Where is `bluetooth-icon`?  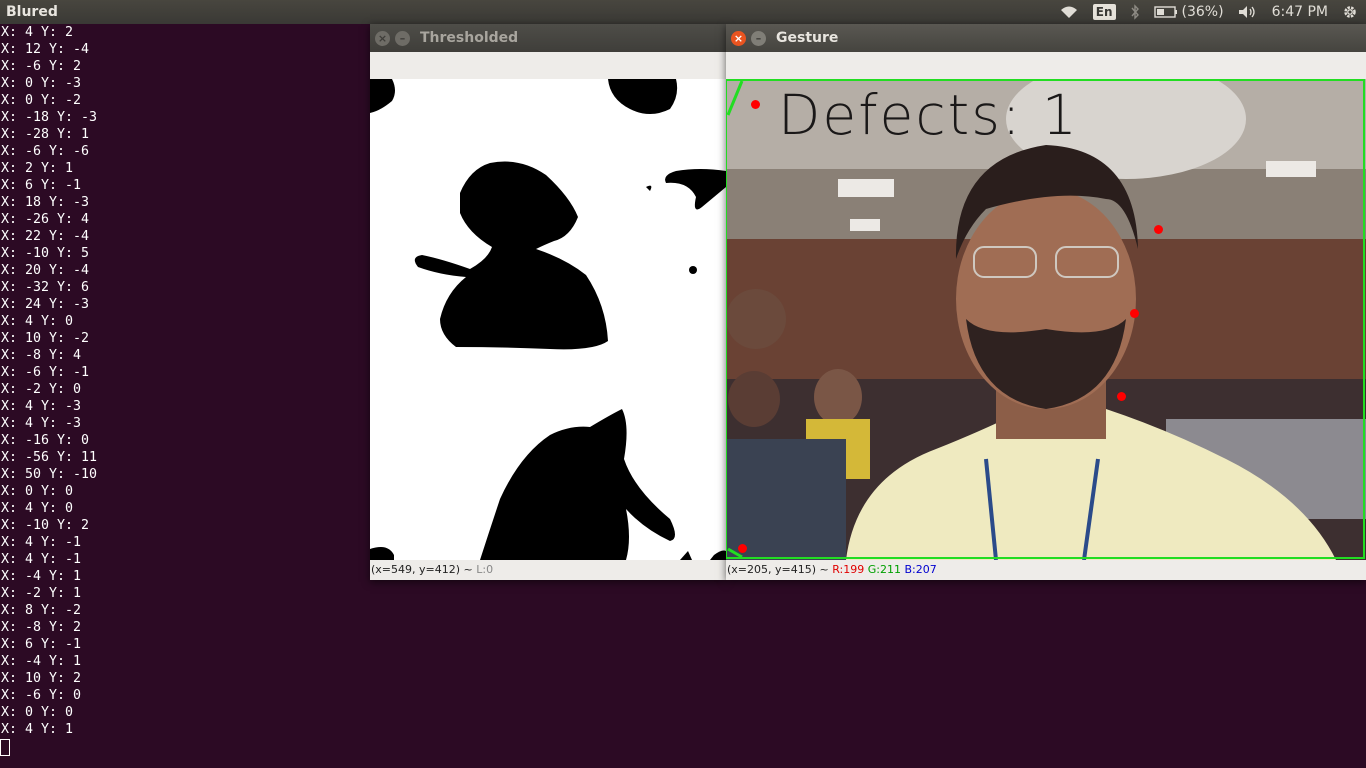 bluetooth-icon is located at coordinates (1135, 12).